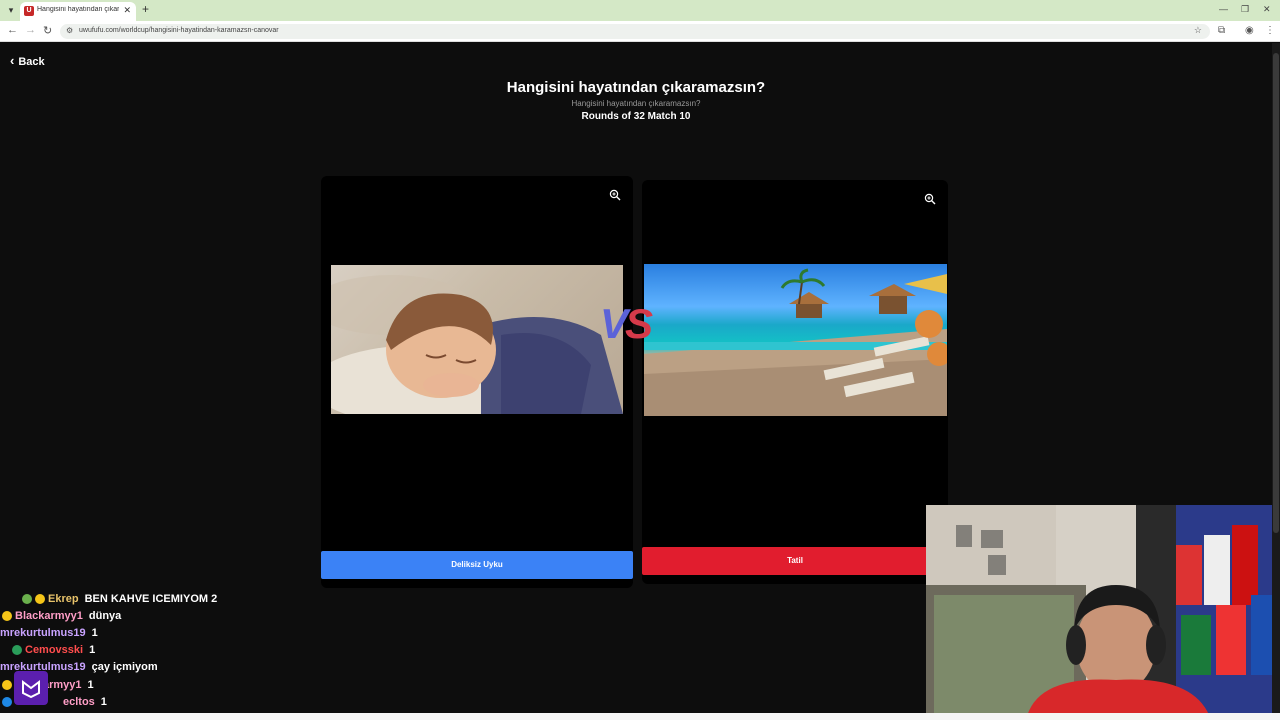  What do you see at coordinates (795, 340) in the screenshot?
I see `tropical-resort-image` at bounding box center [795, 340].